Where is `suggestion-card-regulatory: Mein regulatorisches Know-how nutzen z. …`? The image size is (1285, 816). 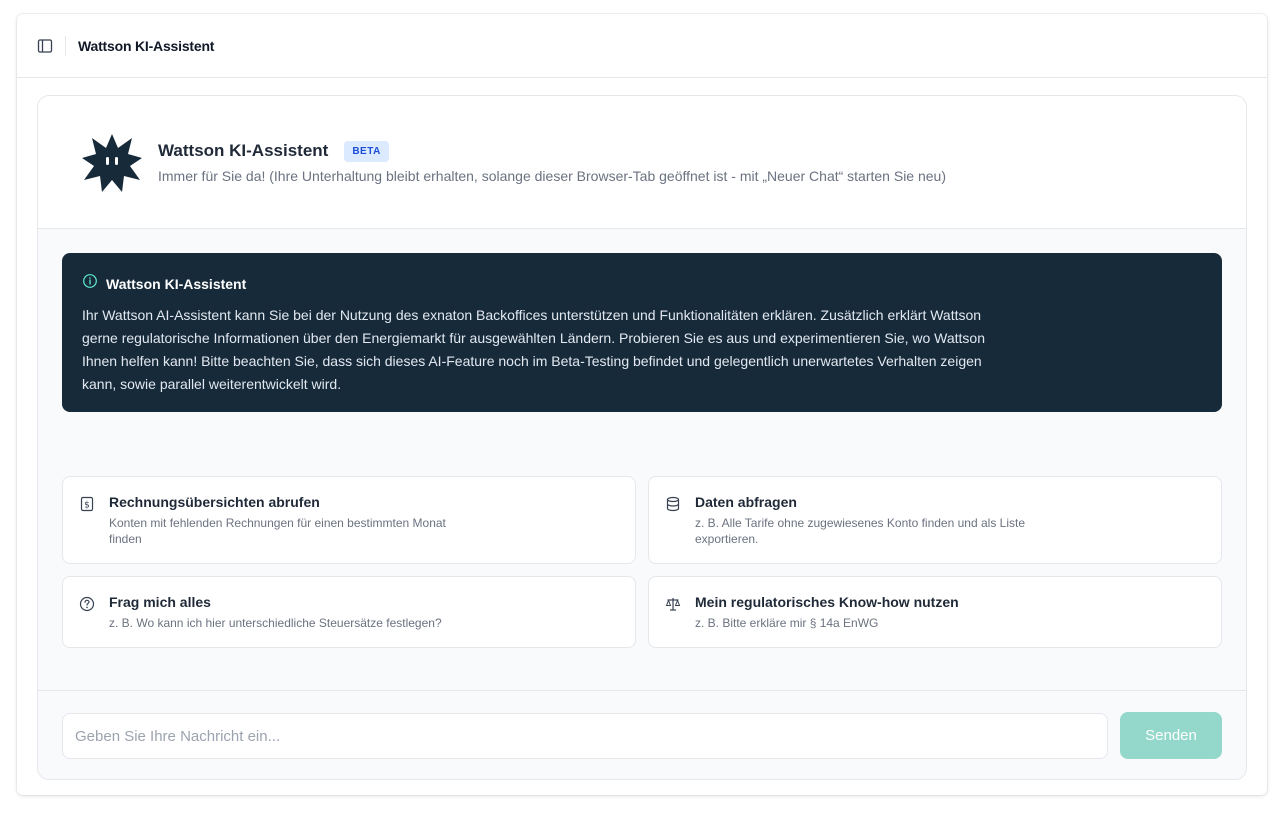 suggestion-card-regulatory: Mein regulatorisches Know-how nutzen z. … is located at coordinates (935, 612).